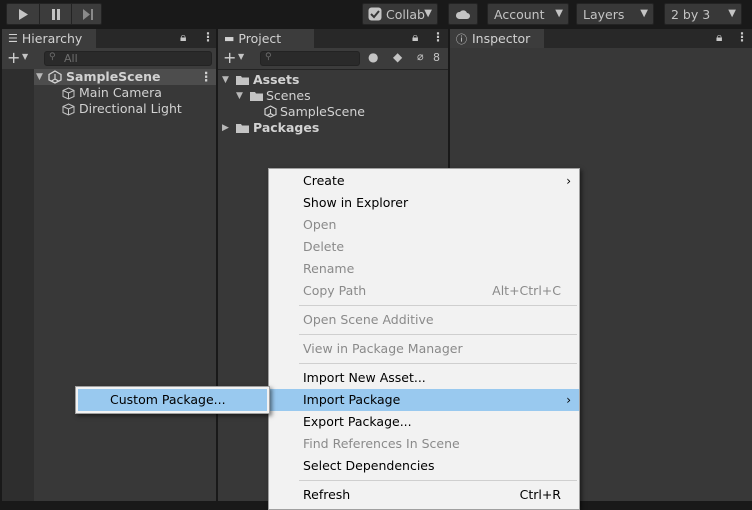  What do you see at coordinates (424, 400) in the screenshot?
I see `menu-item-import-package: Import Package ›` at bounding box center [424, 400].